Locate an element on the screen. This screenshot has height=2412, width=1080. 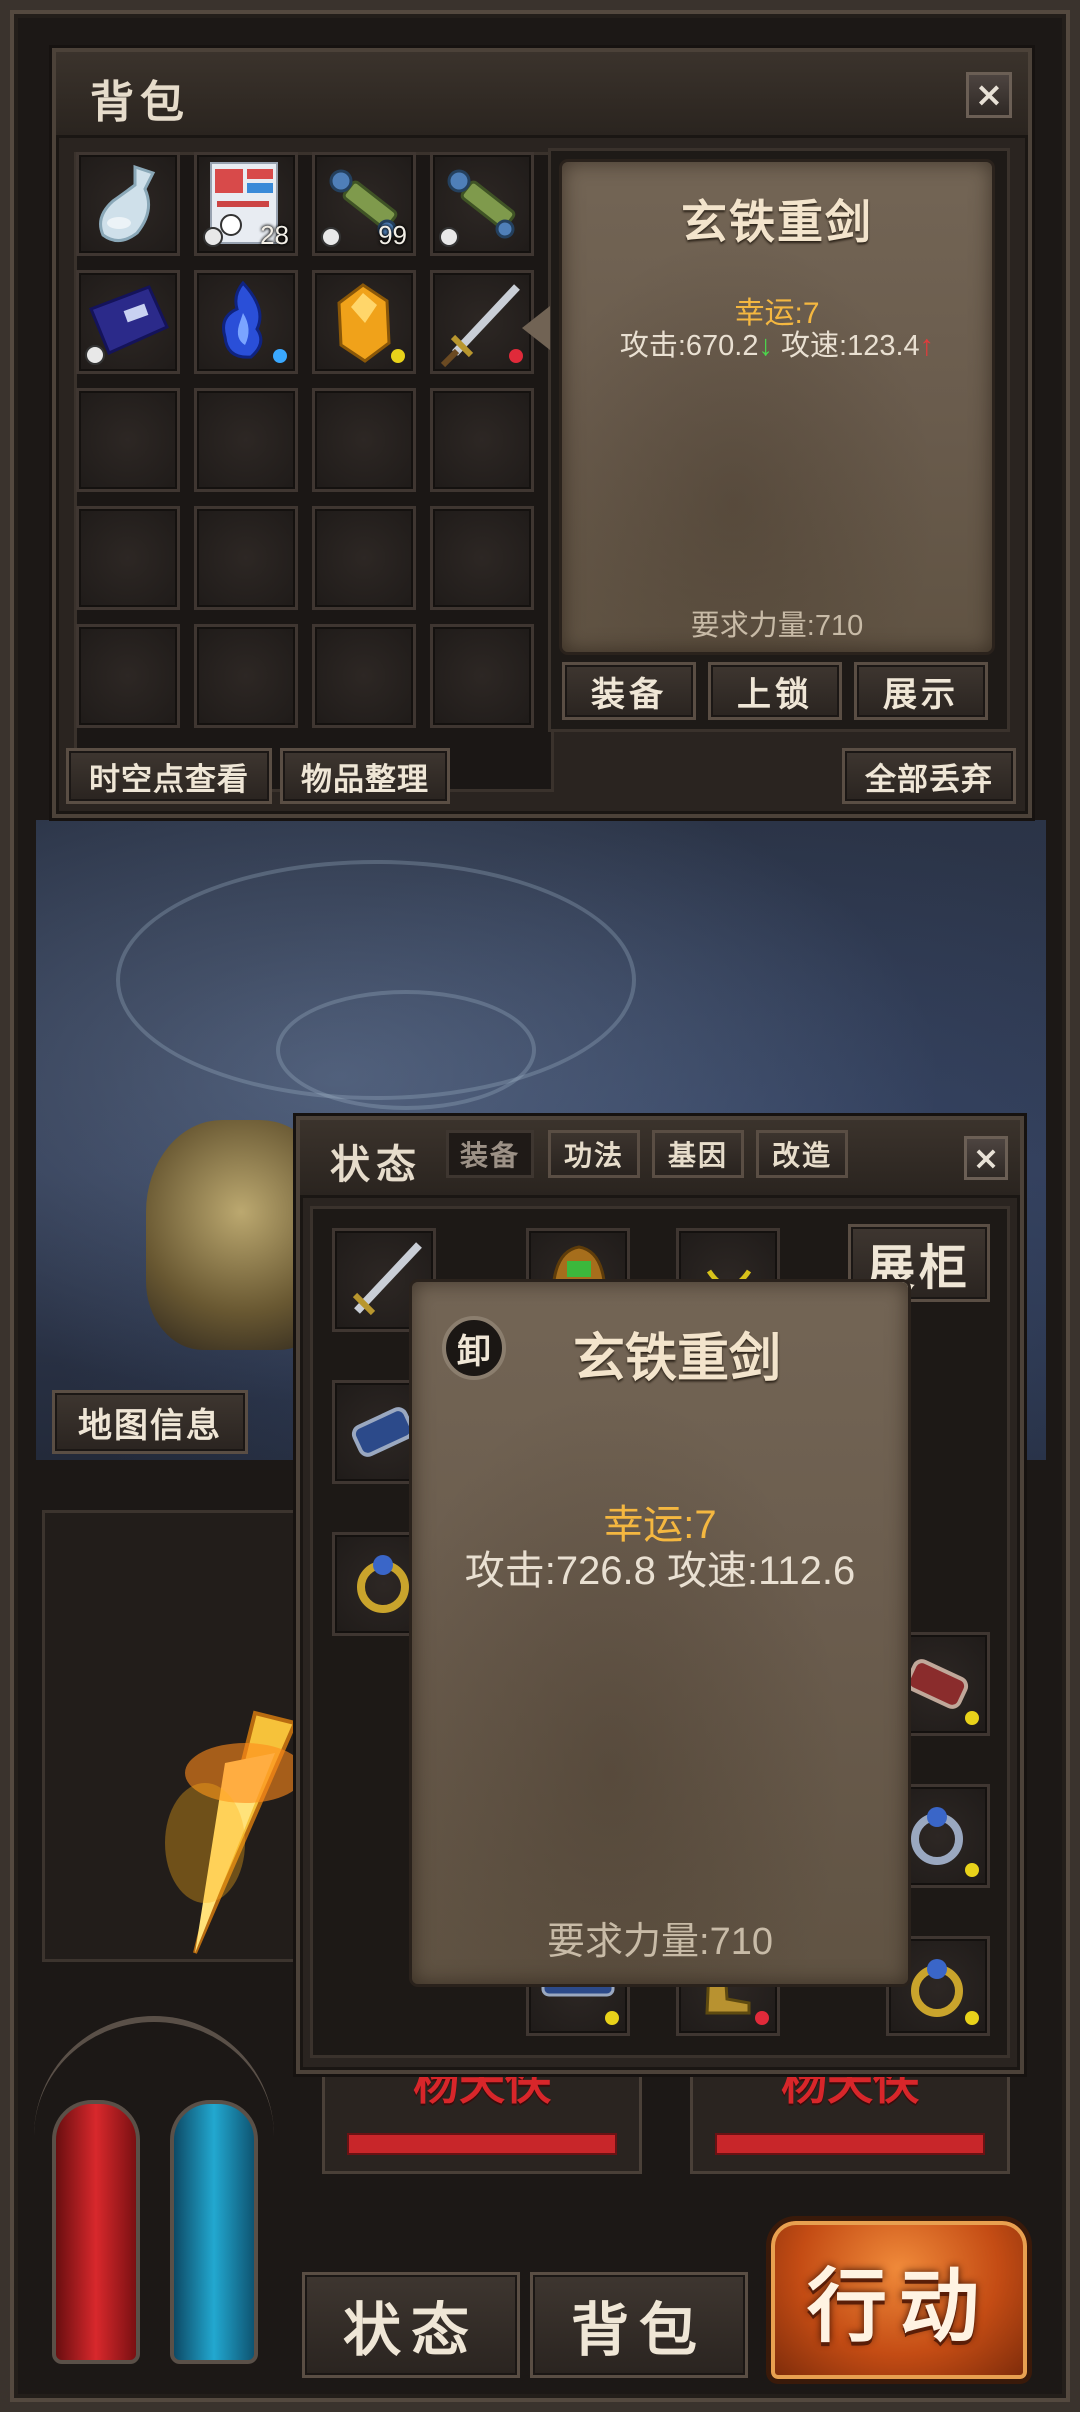
bag-slot-scroll-pack: 28 is located at coordinates (246, 204).